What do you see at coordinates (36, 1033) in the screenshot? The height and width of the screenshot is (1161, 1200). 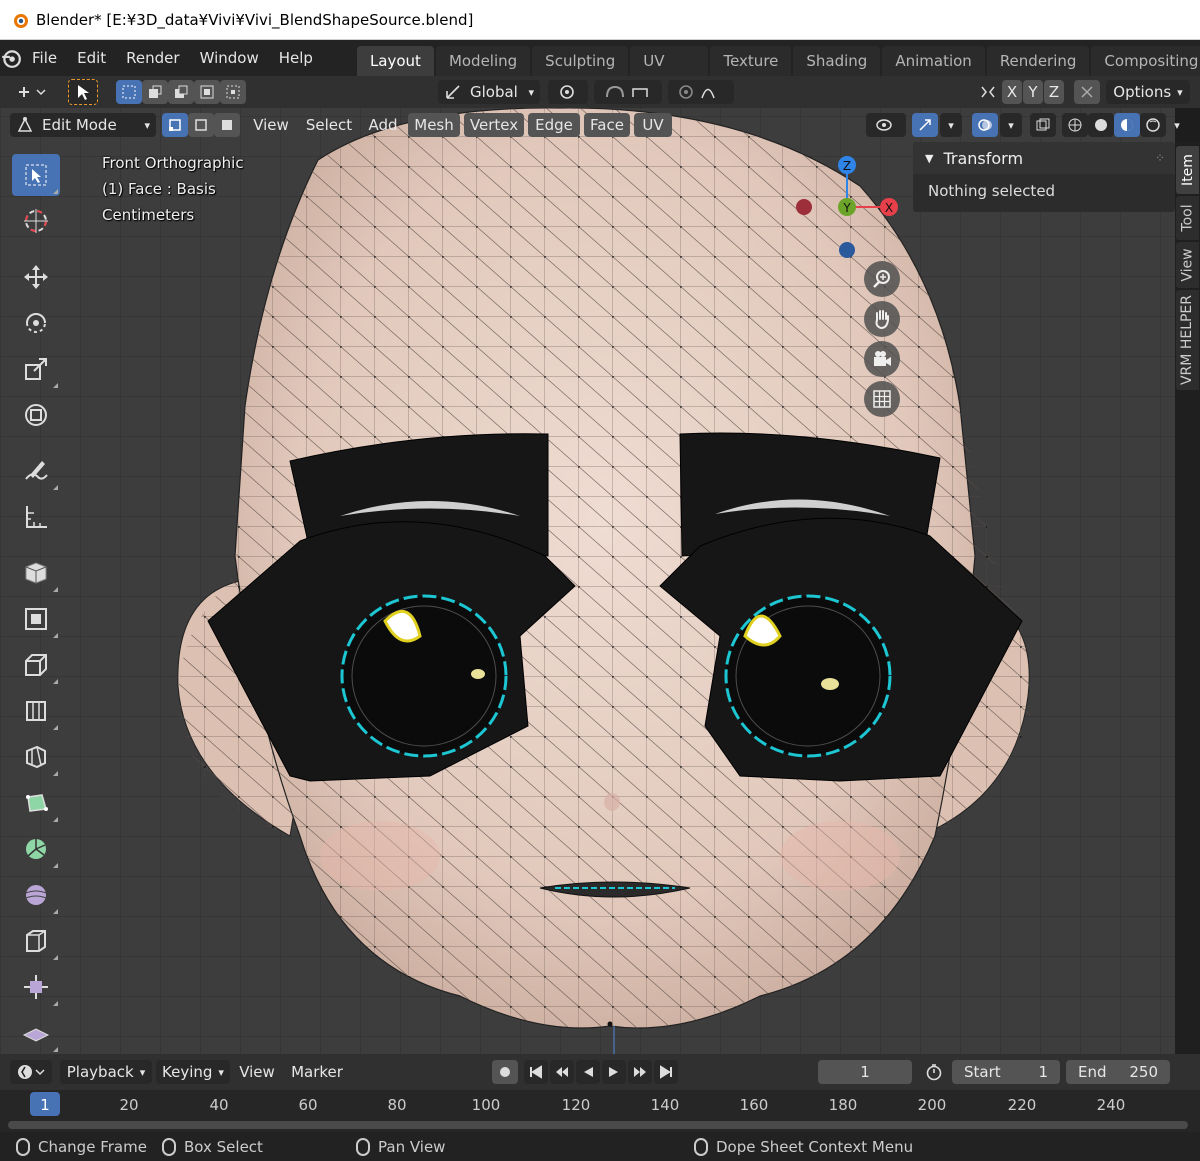 I see `shear-tool-icon` at bounding box center [36, 1033].